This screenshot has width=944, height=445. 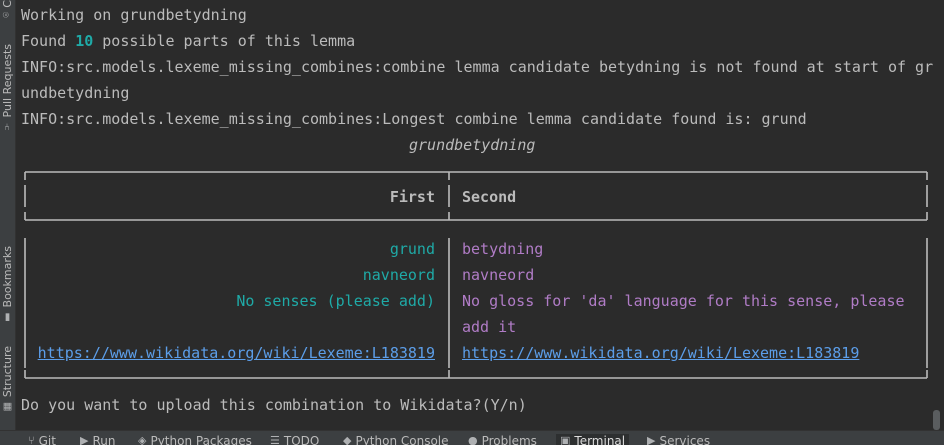 I want to click on tab-label: Services, so click(x=685, y=439).